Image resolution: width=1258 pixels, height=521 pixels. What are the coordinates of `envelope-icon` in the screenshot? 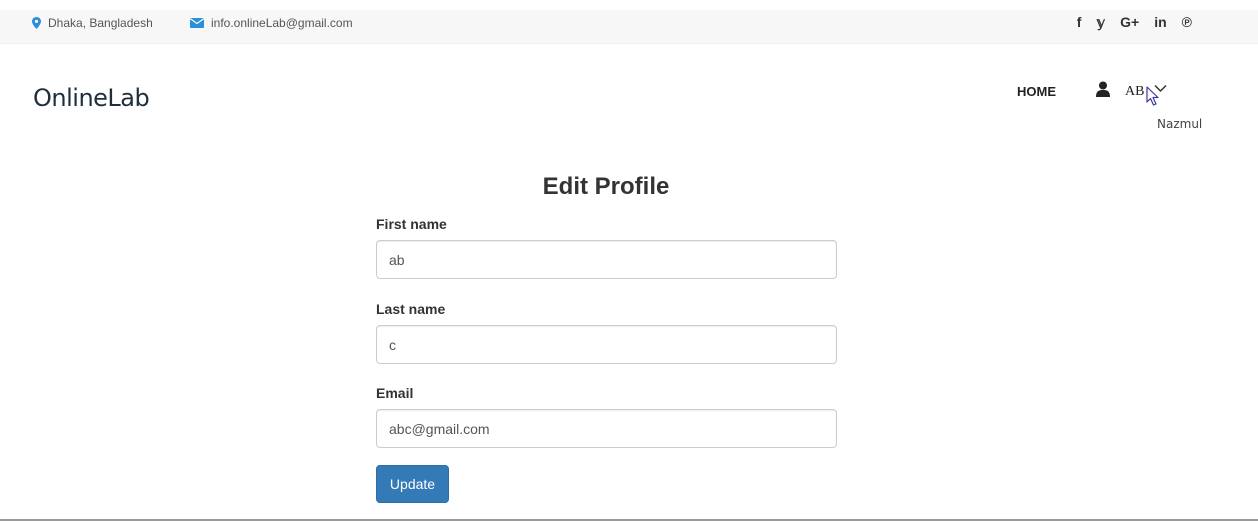 It's located at (197, 23).